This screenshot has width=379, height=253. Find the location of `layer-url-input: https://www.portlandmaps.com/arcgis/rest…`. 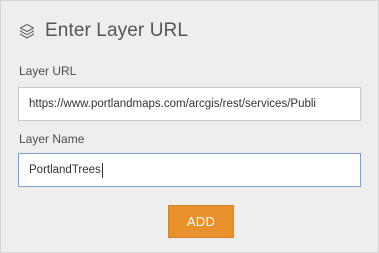

layer-url-input: https://www.portlandmaps.com/arcgis/rest… is located at coordinates (189, 104).